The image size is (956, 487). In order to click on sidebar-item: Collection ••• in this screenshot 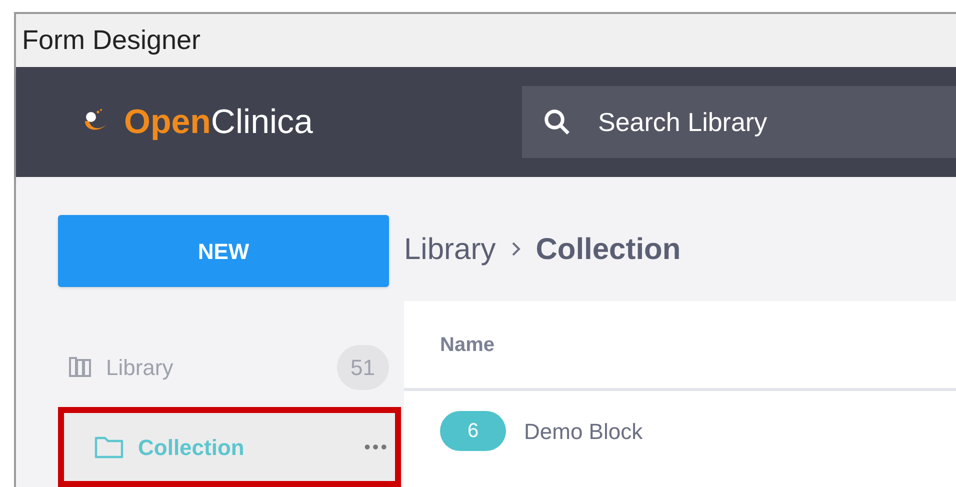, I will do `click(229, 447)`.